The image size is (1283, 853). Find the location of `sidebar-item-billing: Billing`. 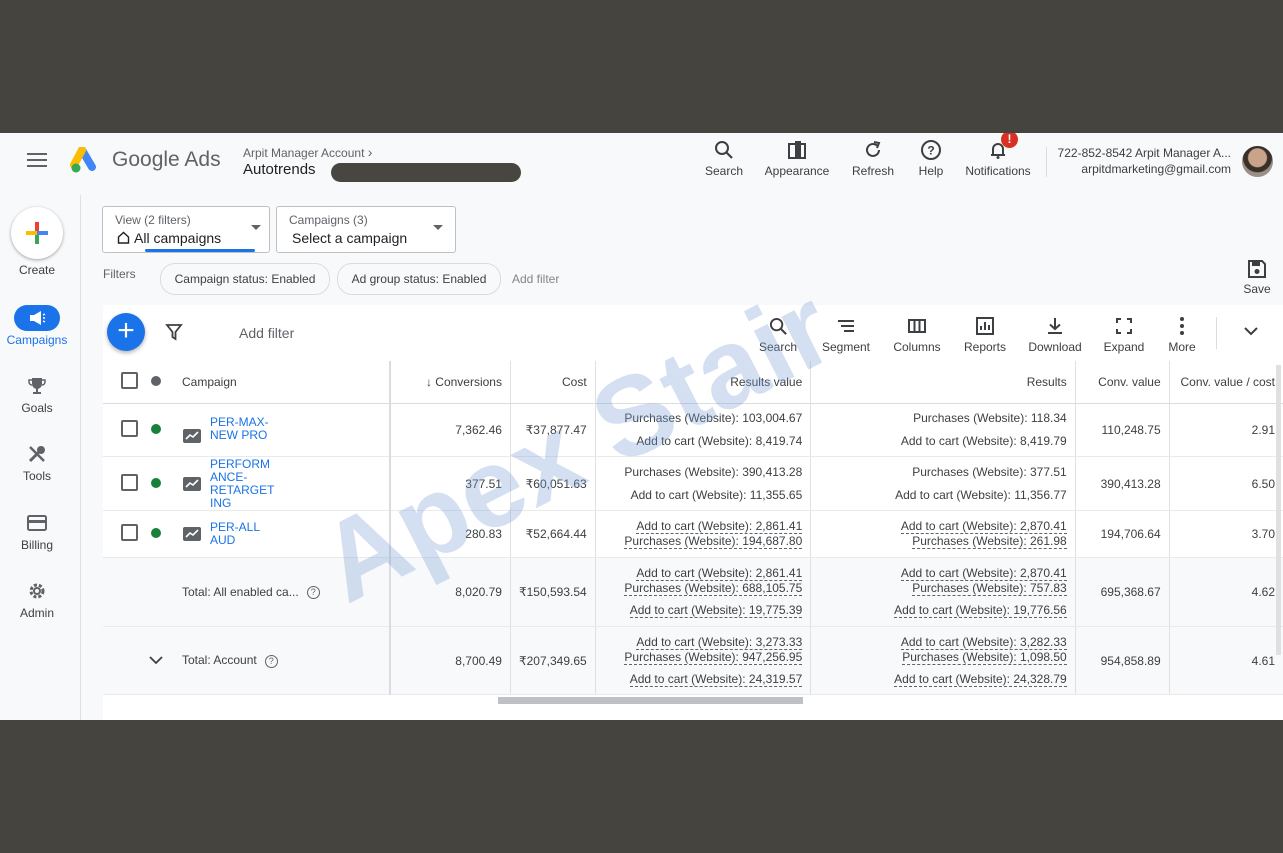

sidebar-item-billing: Billing is located at coordinates (37, 531).